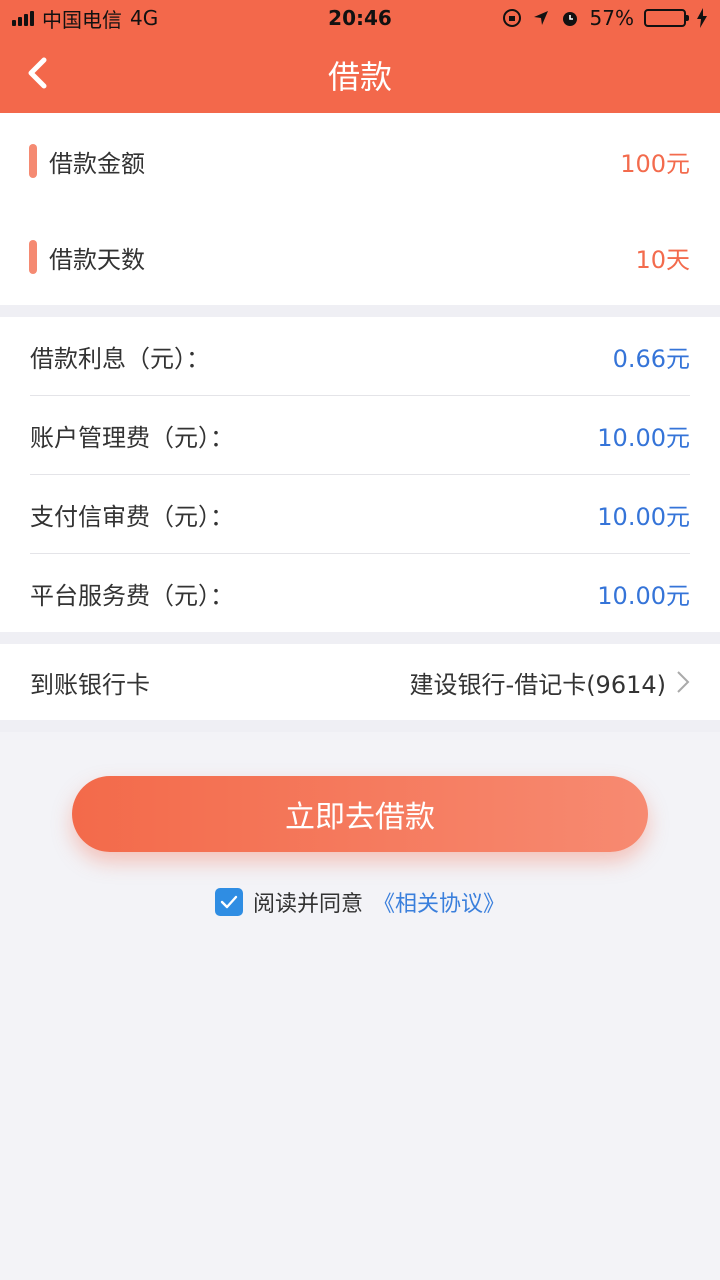  Describe the element at coordinates (611, 18) in the screenshot. I see `battery-percent: 57%` at that location.